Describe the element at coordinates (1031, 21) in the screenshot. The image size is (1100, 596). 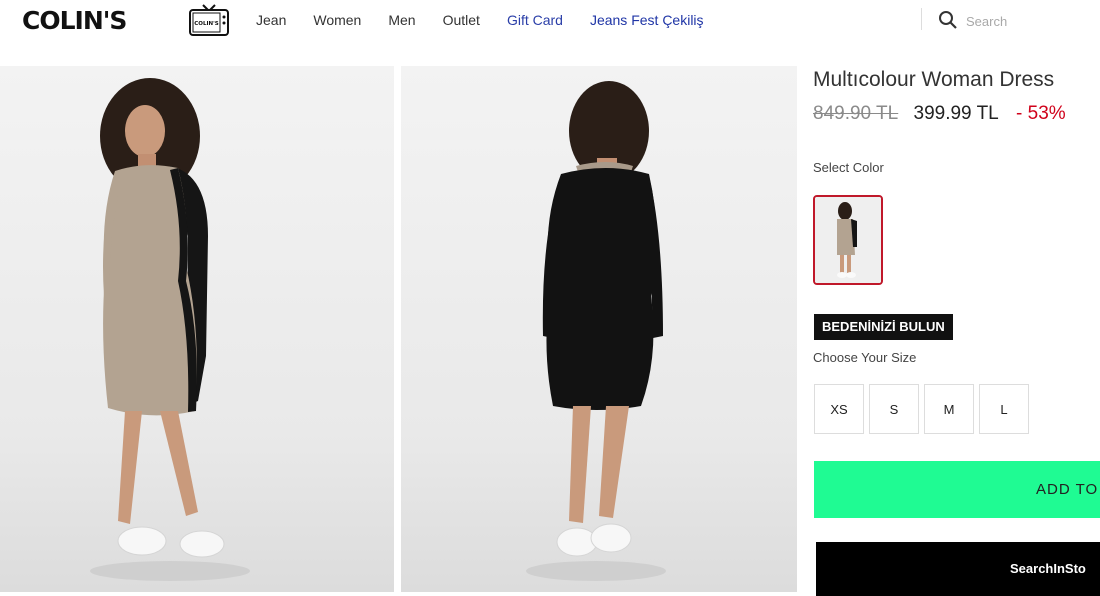
I see `search-input` at that location.